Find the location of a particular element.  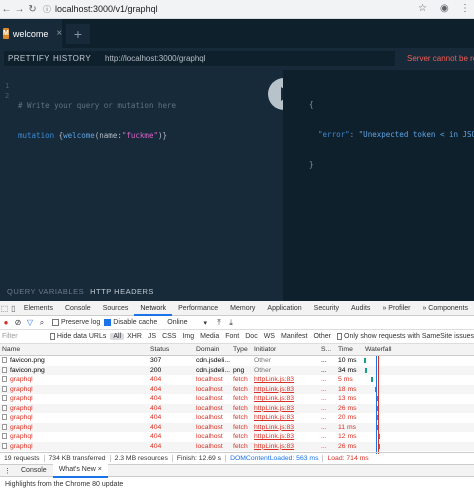

menu-icon: ⋮ is located at coordinates (465, 8).